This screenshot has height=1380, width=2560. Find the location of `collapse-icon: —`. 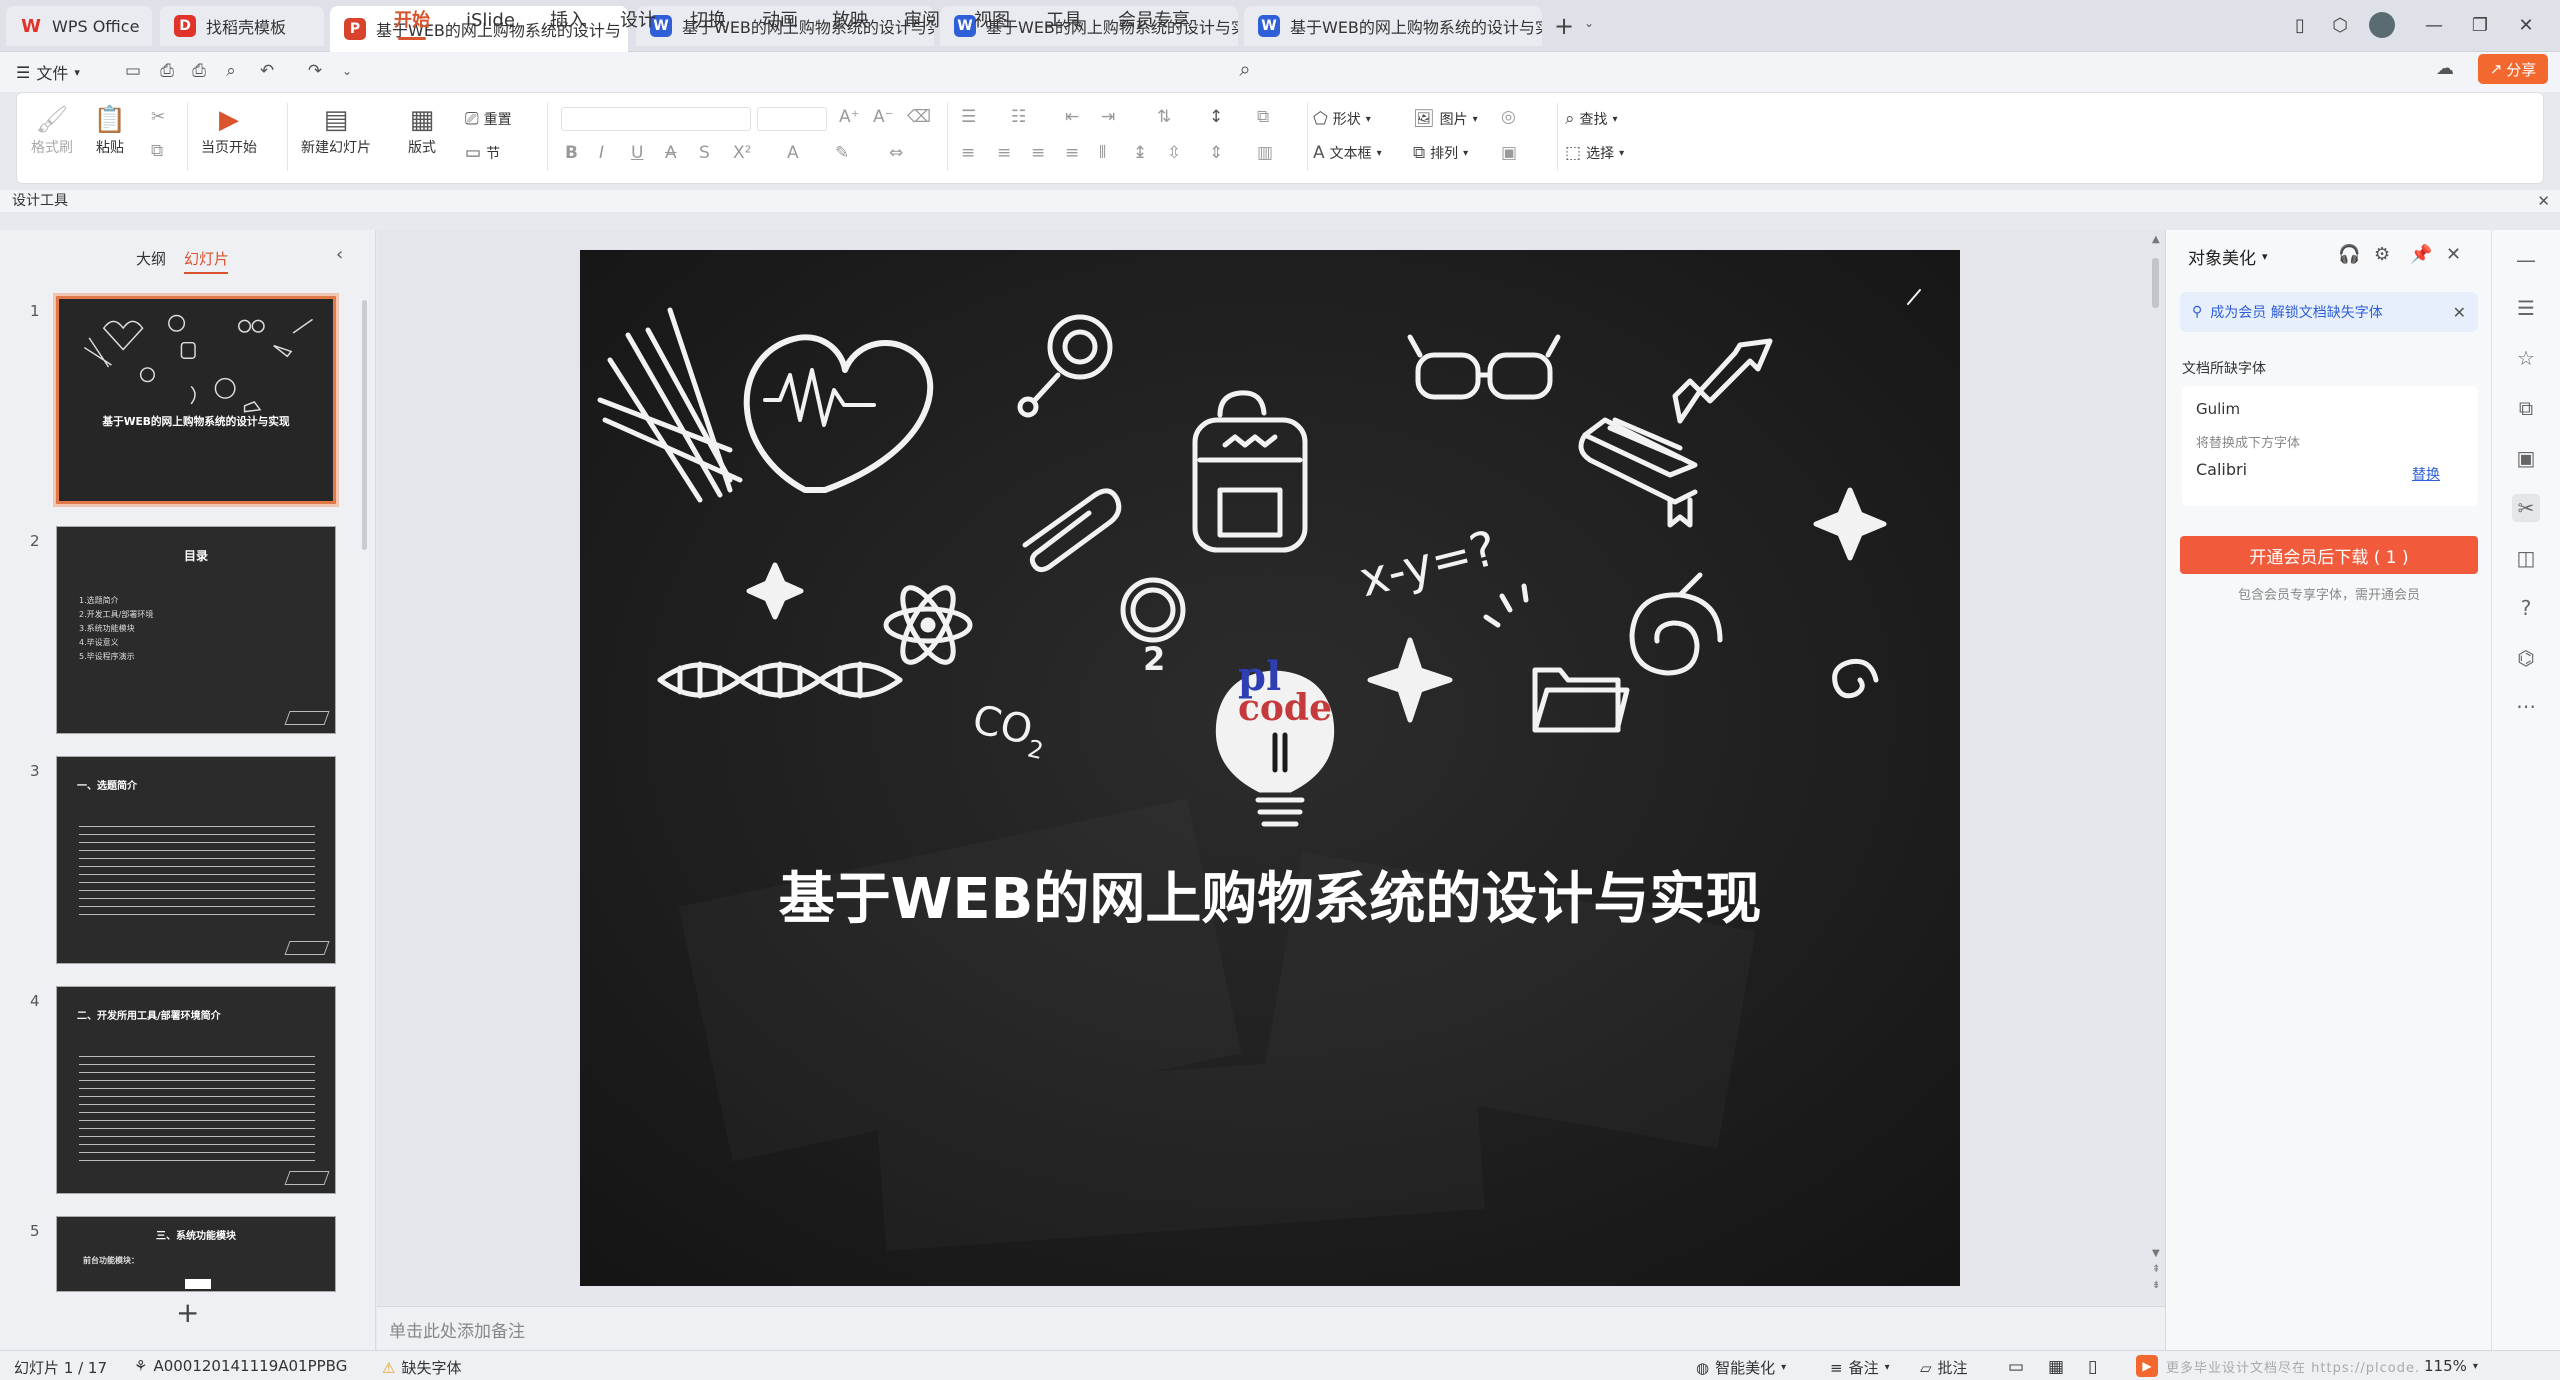

collapse-icon: — is located at coordinates (2526, 260).